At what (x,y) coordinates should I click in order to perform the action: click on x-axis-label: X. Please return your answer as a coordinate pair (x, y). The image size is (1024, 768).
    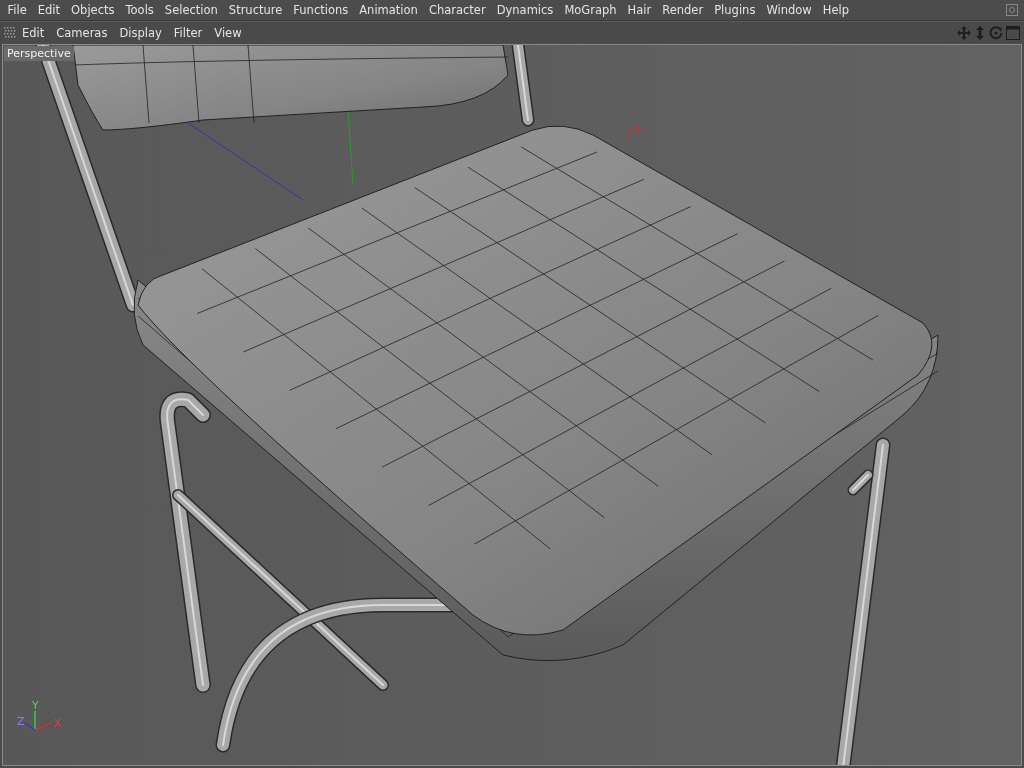
    Looking at the image, I should click on (58, 723).